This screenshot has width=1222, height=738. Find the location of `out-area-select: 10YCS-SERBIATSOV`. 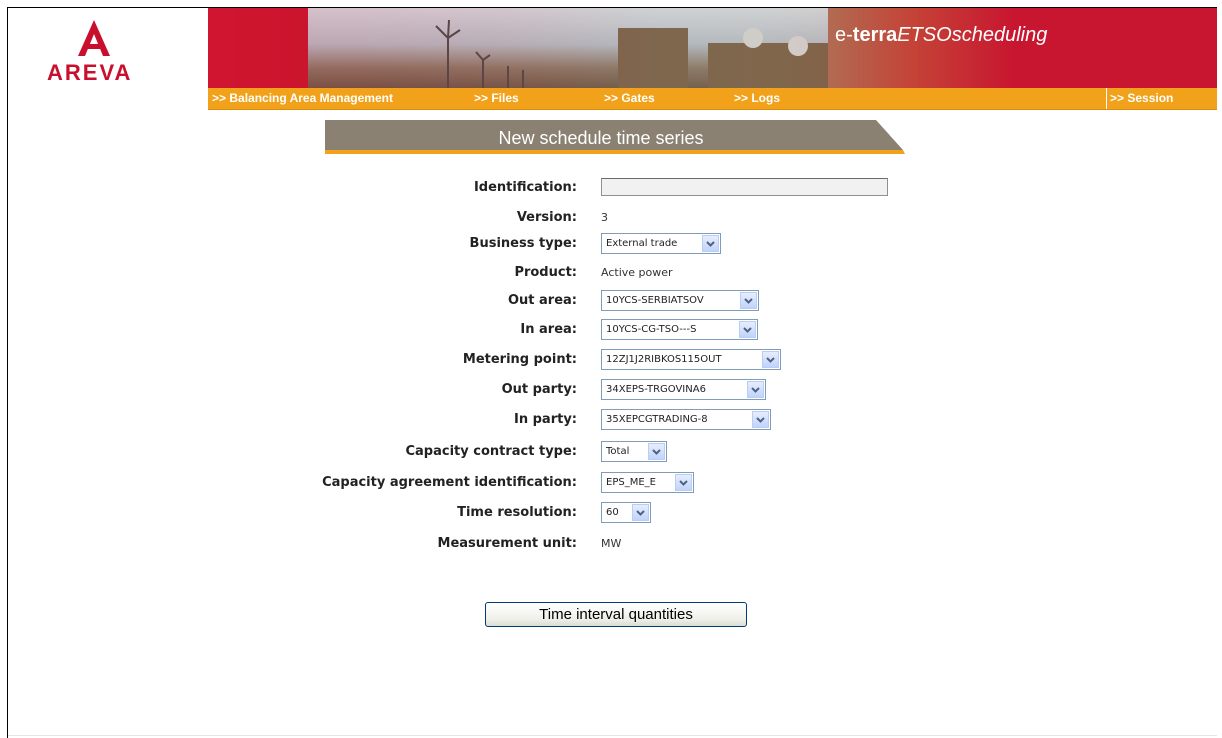

out-area-select: 10YCS-SERBIATSOV is located at coordinates (680, 300).